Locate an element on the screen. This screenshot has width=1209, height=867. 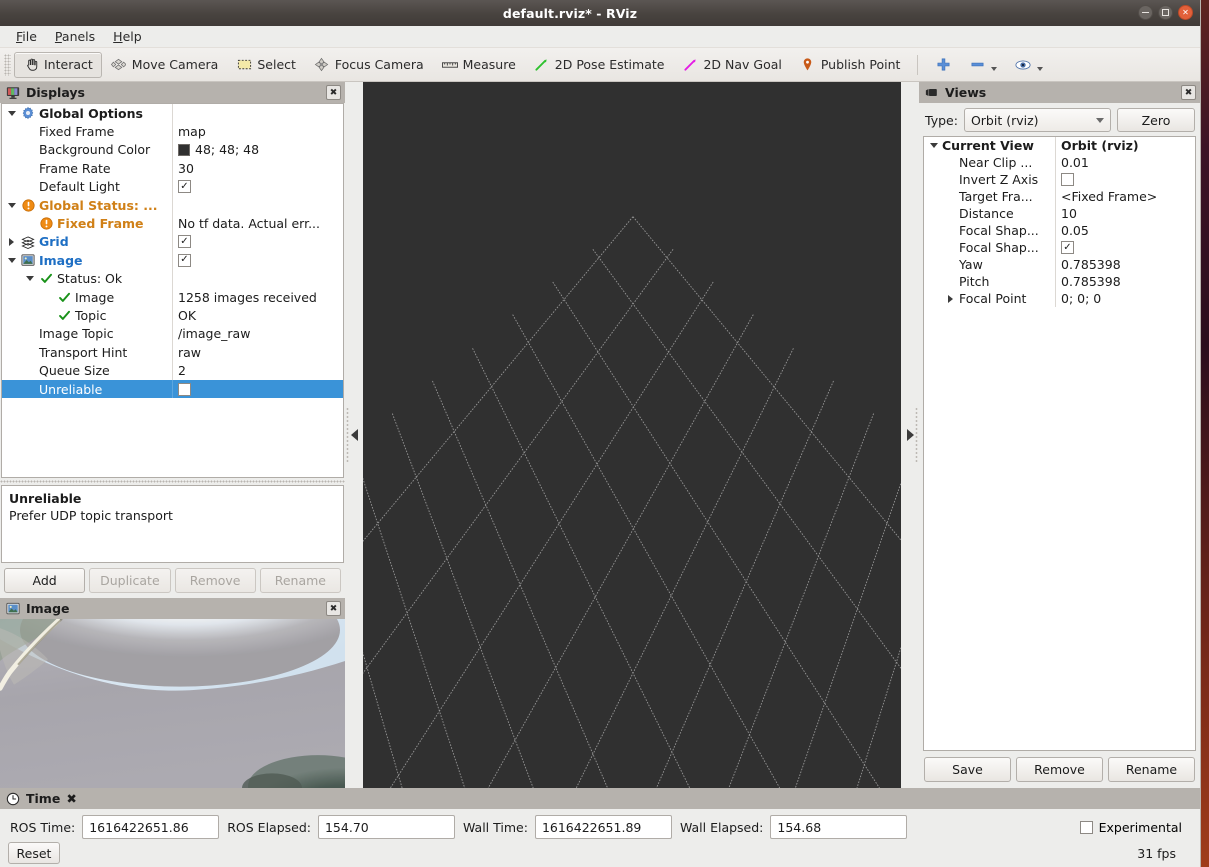
property-value: 10 is located at coordinates (1069, 213).